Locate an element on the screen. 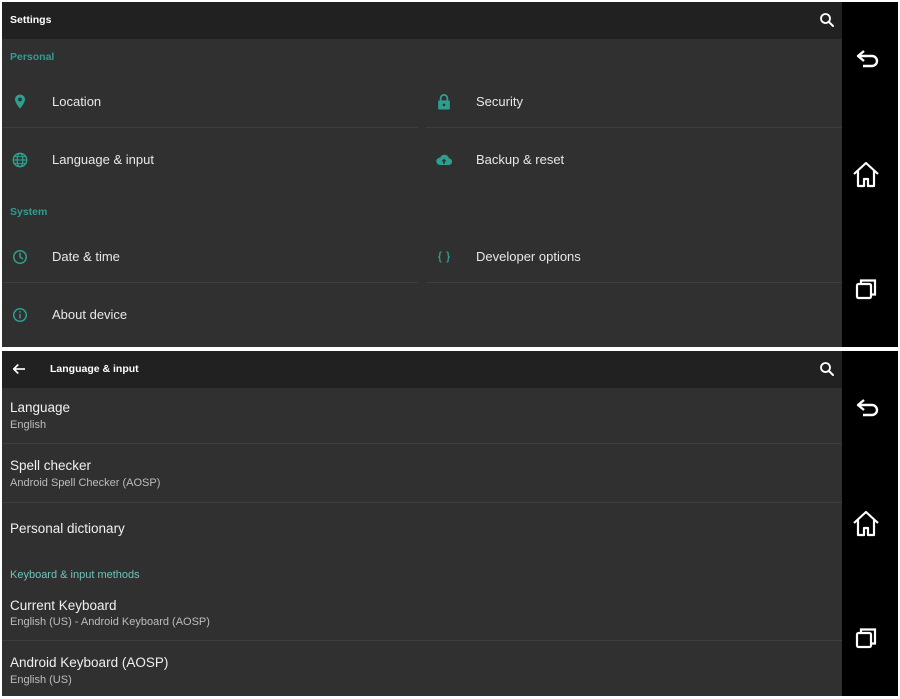 The image size is (900, 699). language-value: English is located at coordinates (28, 425).